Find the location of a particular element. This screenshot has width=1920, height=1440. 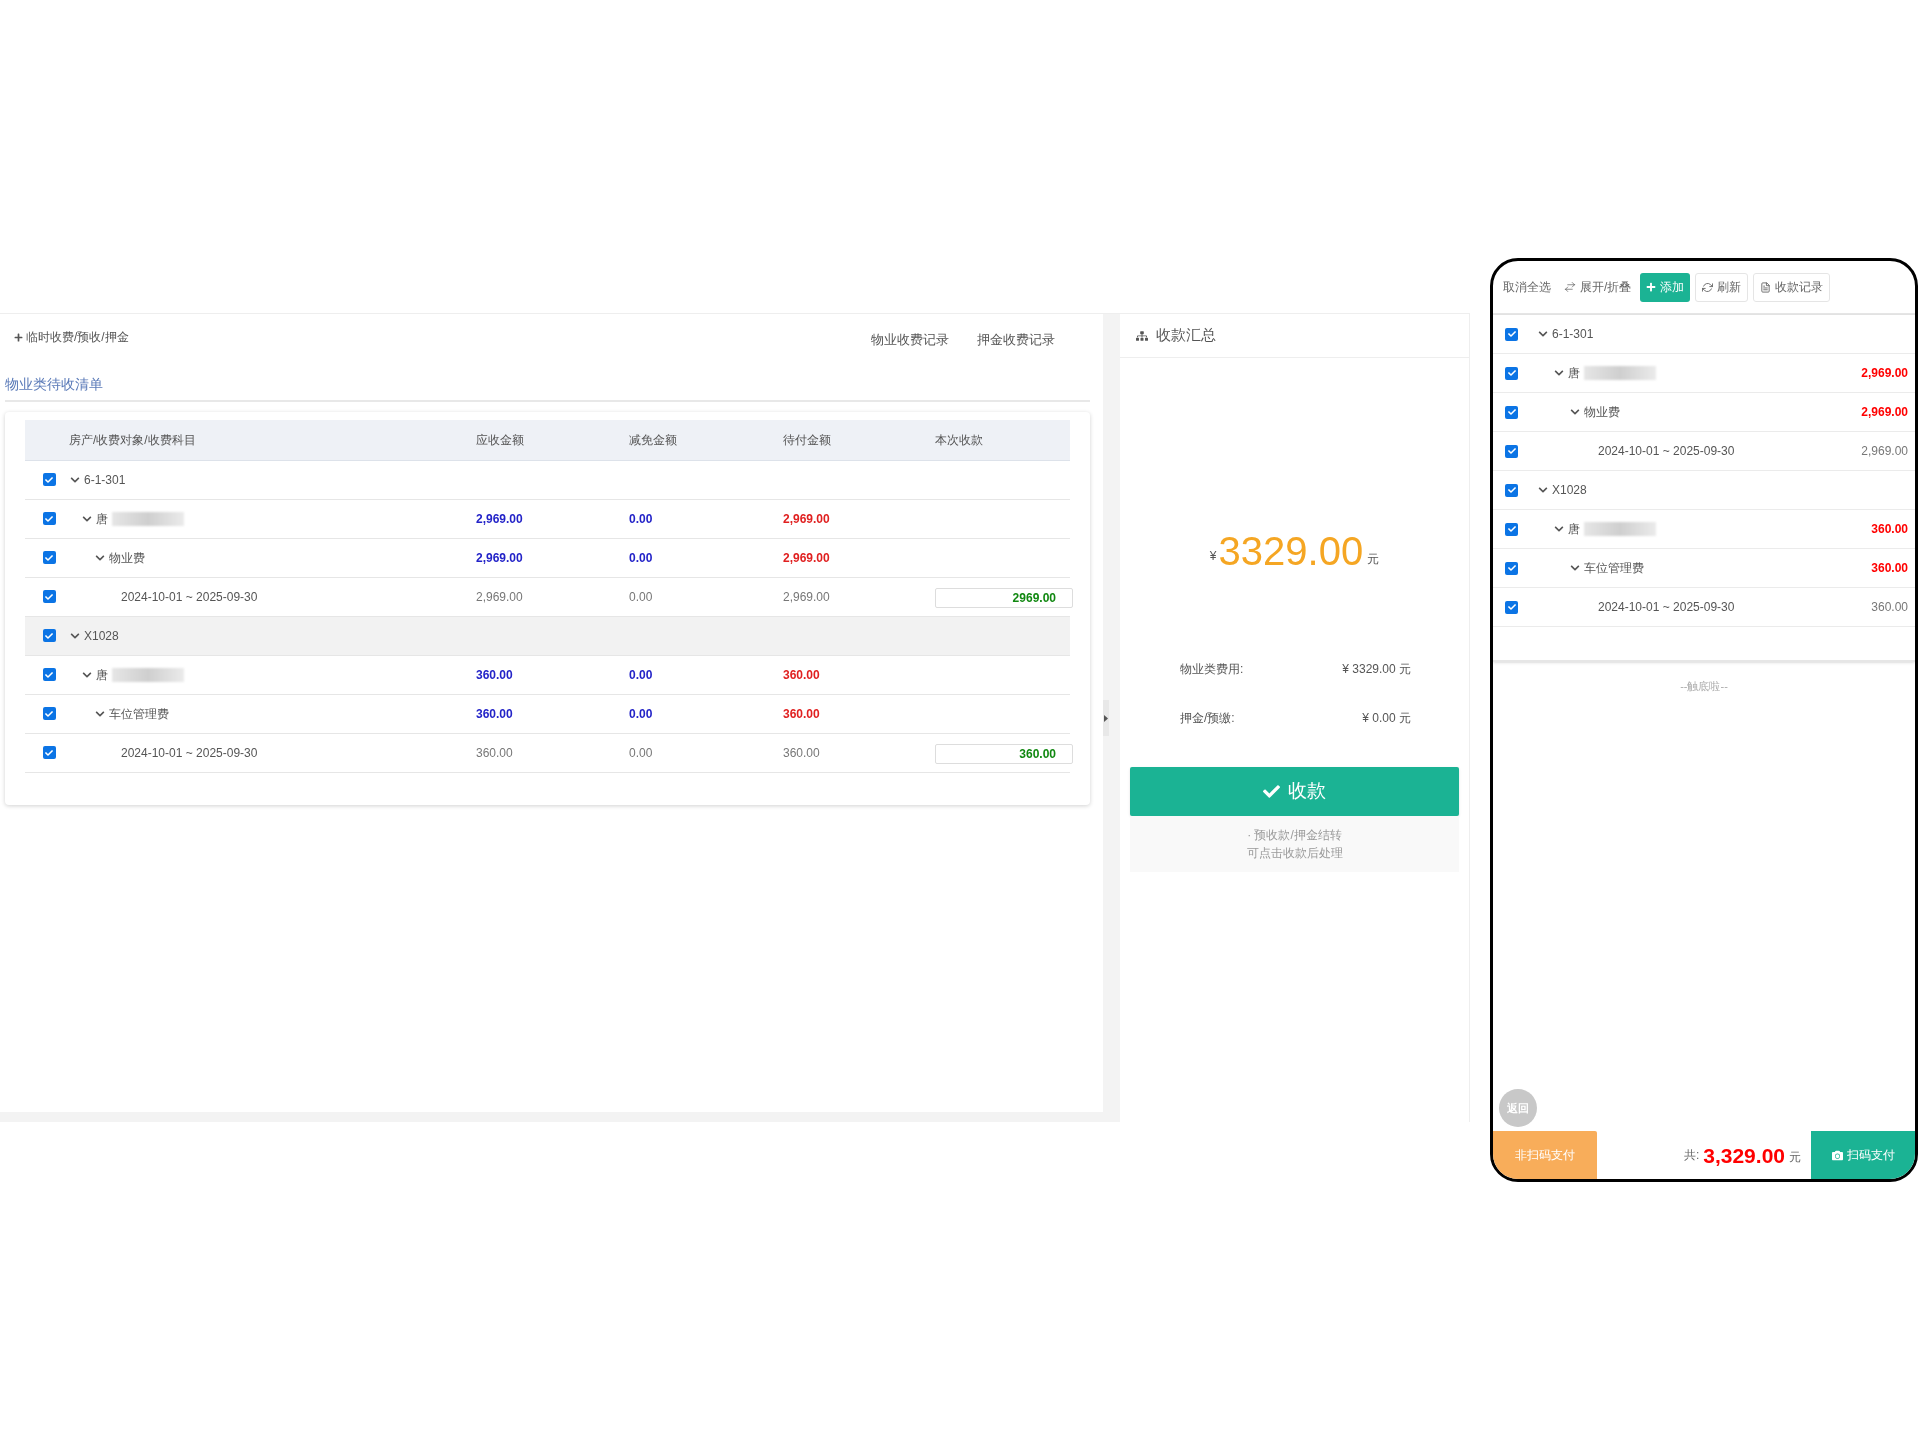

row-label: X1028 is located at coordinates (101, 636).